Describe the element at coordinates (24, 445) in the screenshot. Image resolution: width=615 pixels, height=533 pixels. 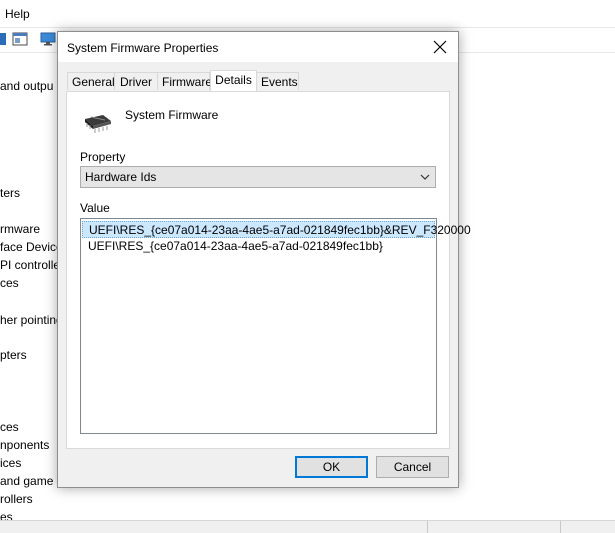
I see `tree-item: nponents` at that location.